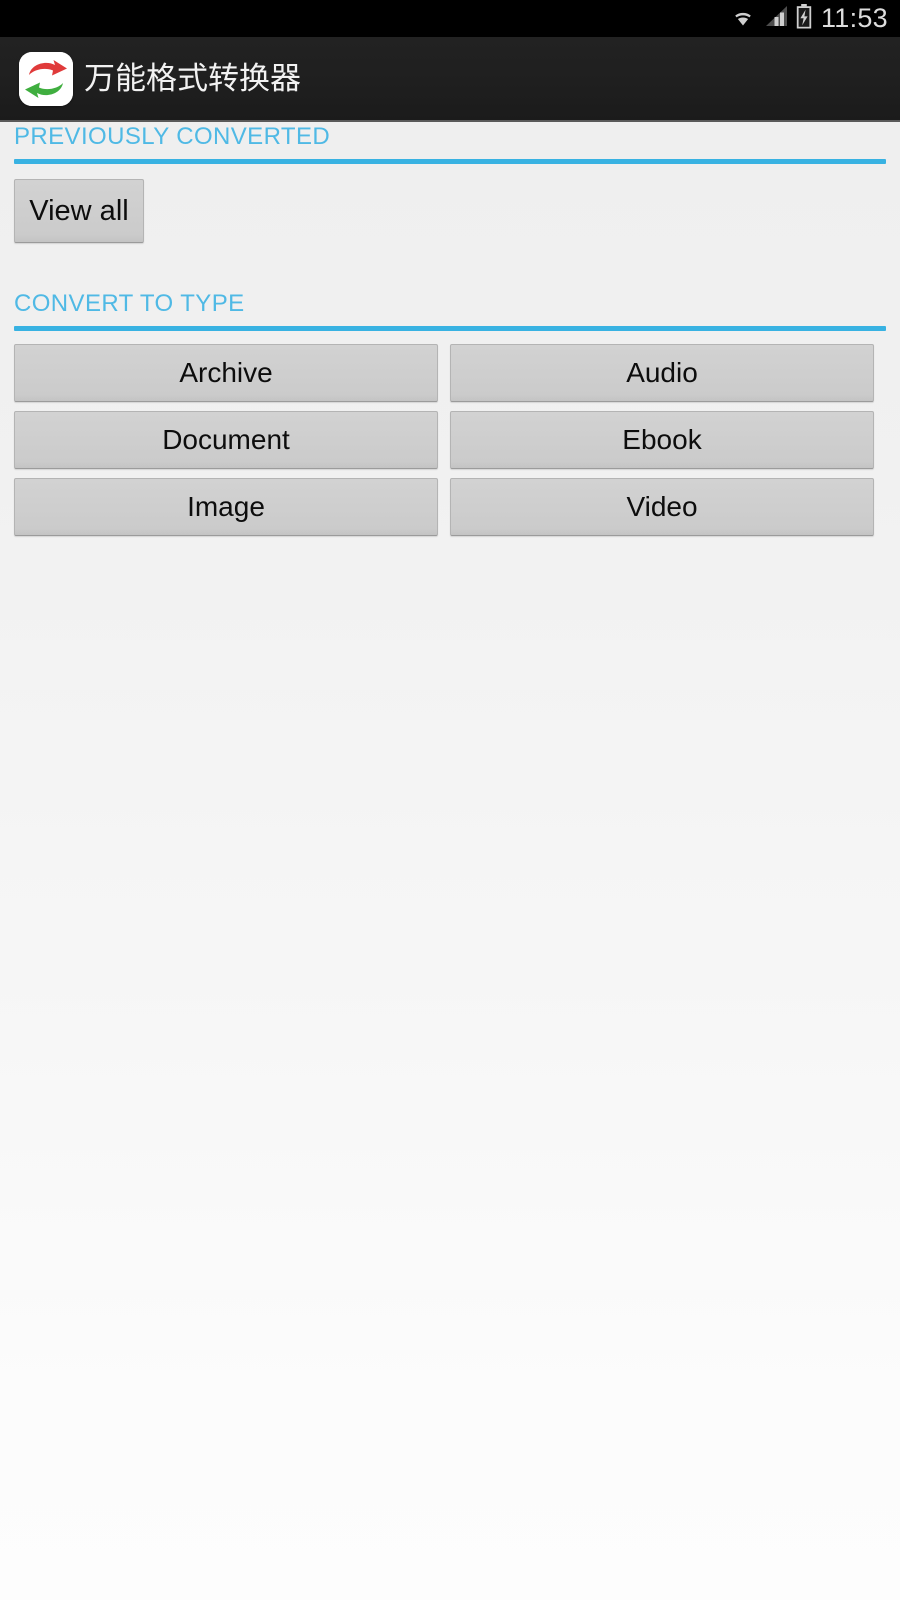  I want to click on type-button-ebook: Ebook, so click(662, 440).